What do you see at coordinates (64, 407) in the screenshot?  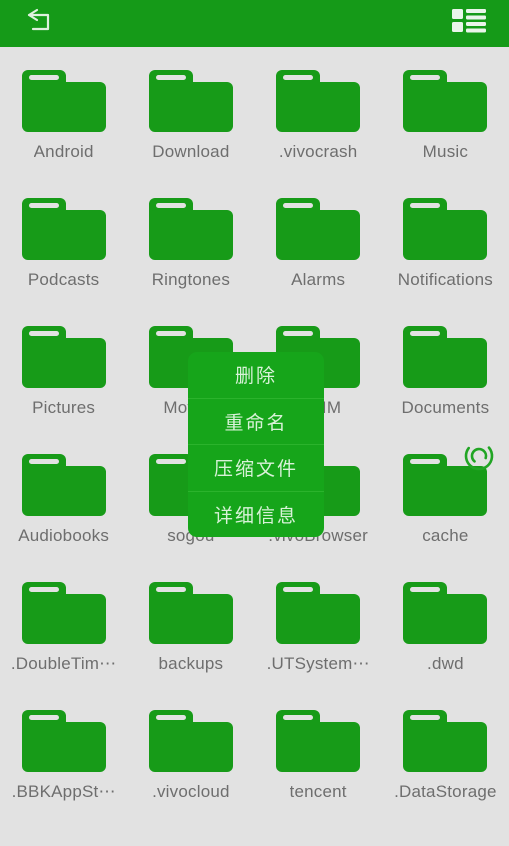 I see `file-grid-item-label: Pictures` at bounding box center [64, 407].